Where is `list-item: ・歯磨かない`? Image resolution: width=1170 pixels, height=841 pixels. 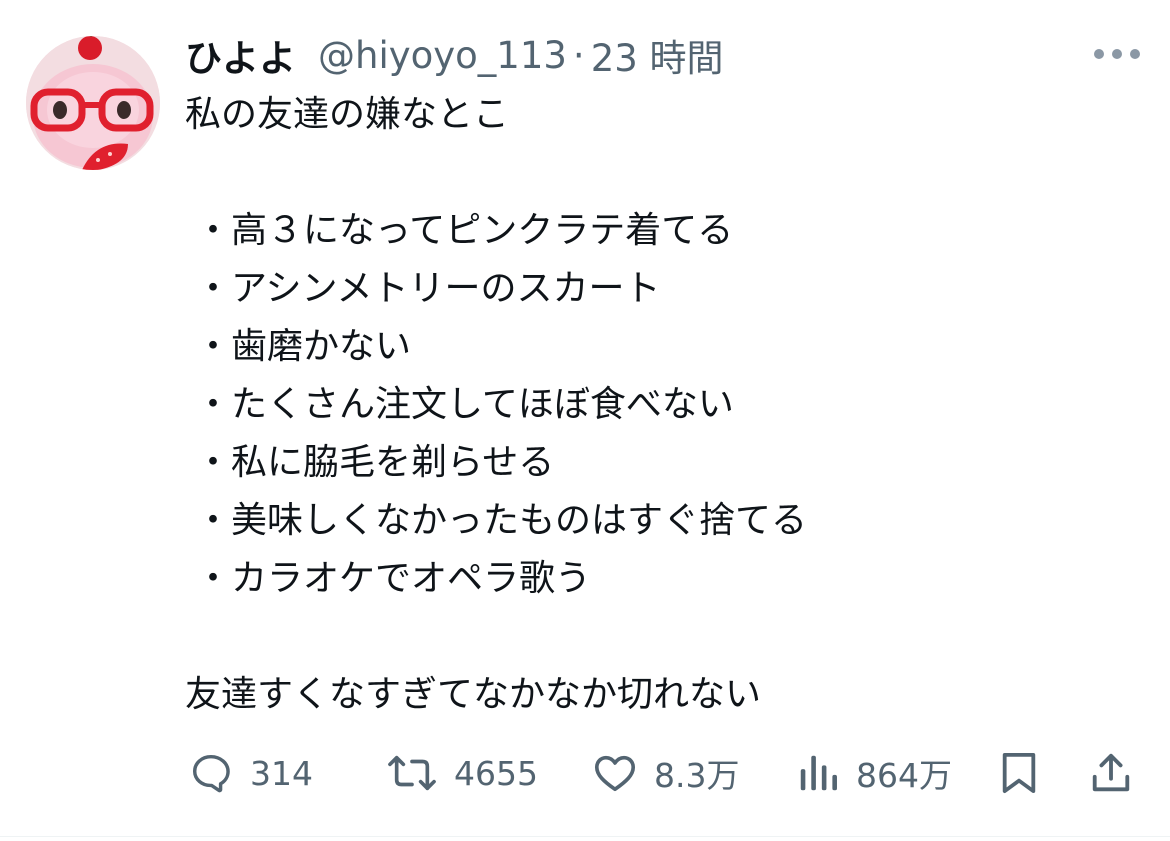 list-item: ・歯磨かない is located at coordinates (303, 346).